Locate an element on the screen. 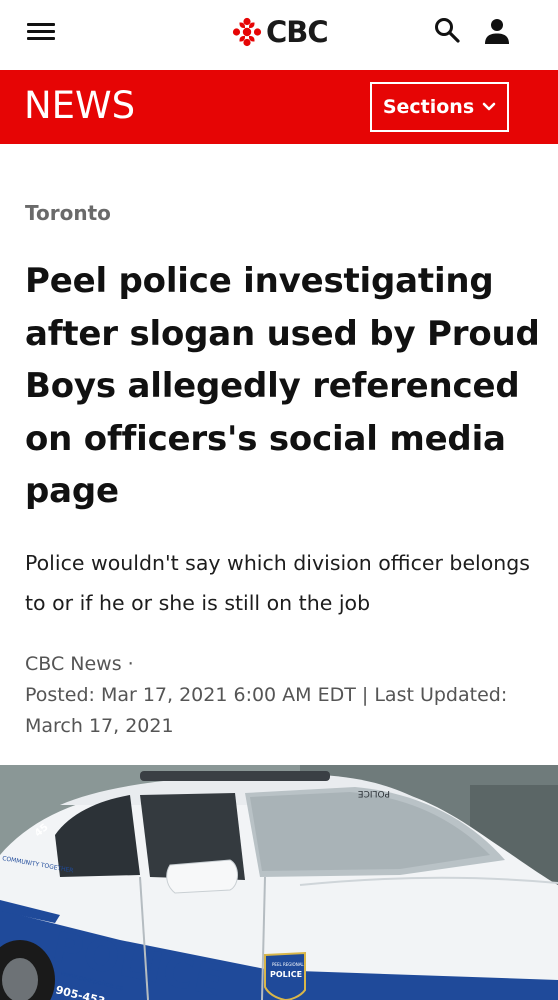 The width and height of the screenshot is (558, 1000). cbc-logo: CBC is located at coordinates (280, 32).